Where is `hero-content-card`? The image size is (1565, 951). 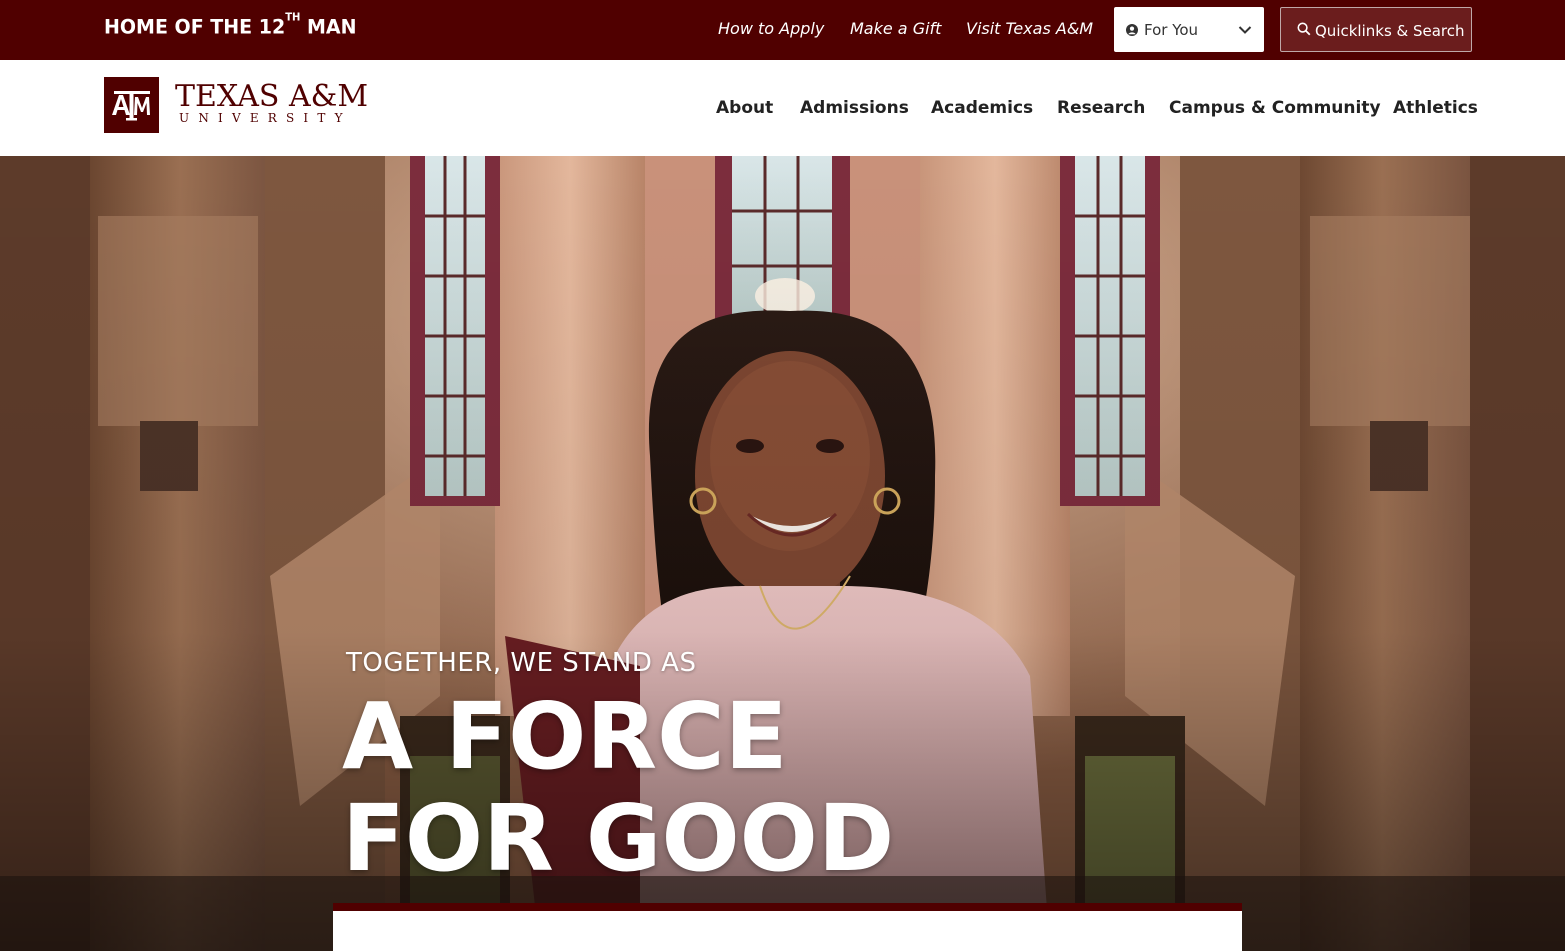
hero-content-card is located at coordinates (787, 927).